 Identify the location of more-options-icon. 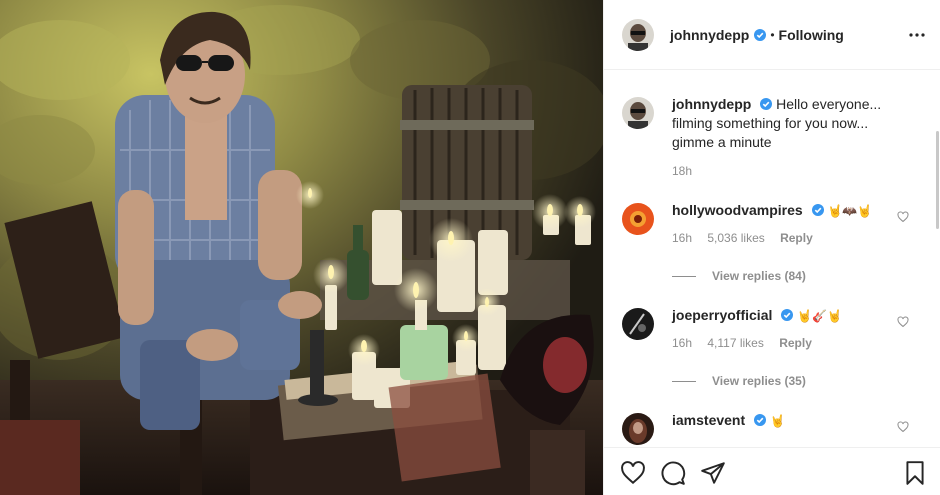
(917, 35).